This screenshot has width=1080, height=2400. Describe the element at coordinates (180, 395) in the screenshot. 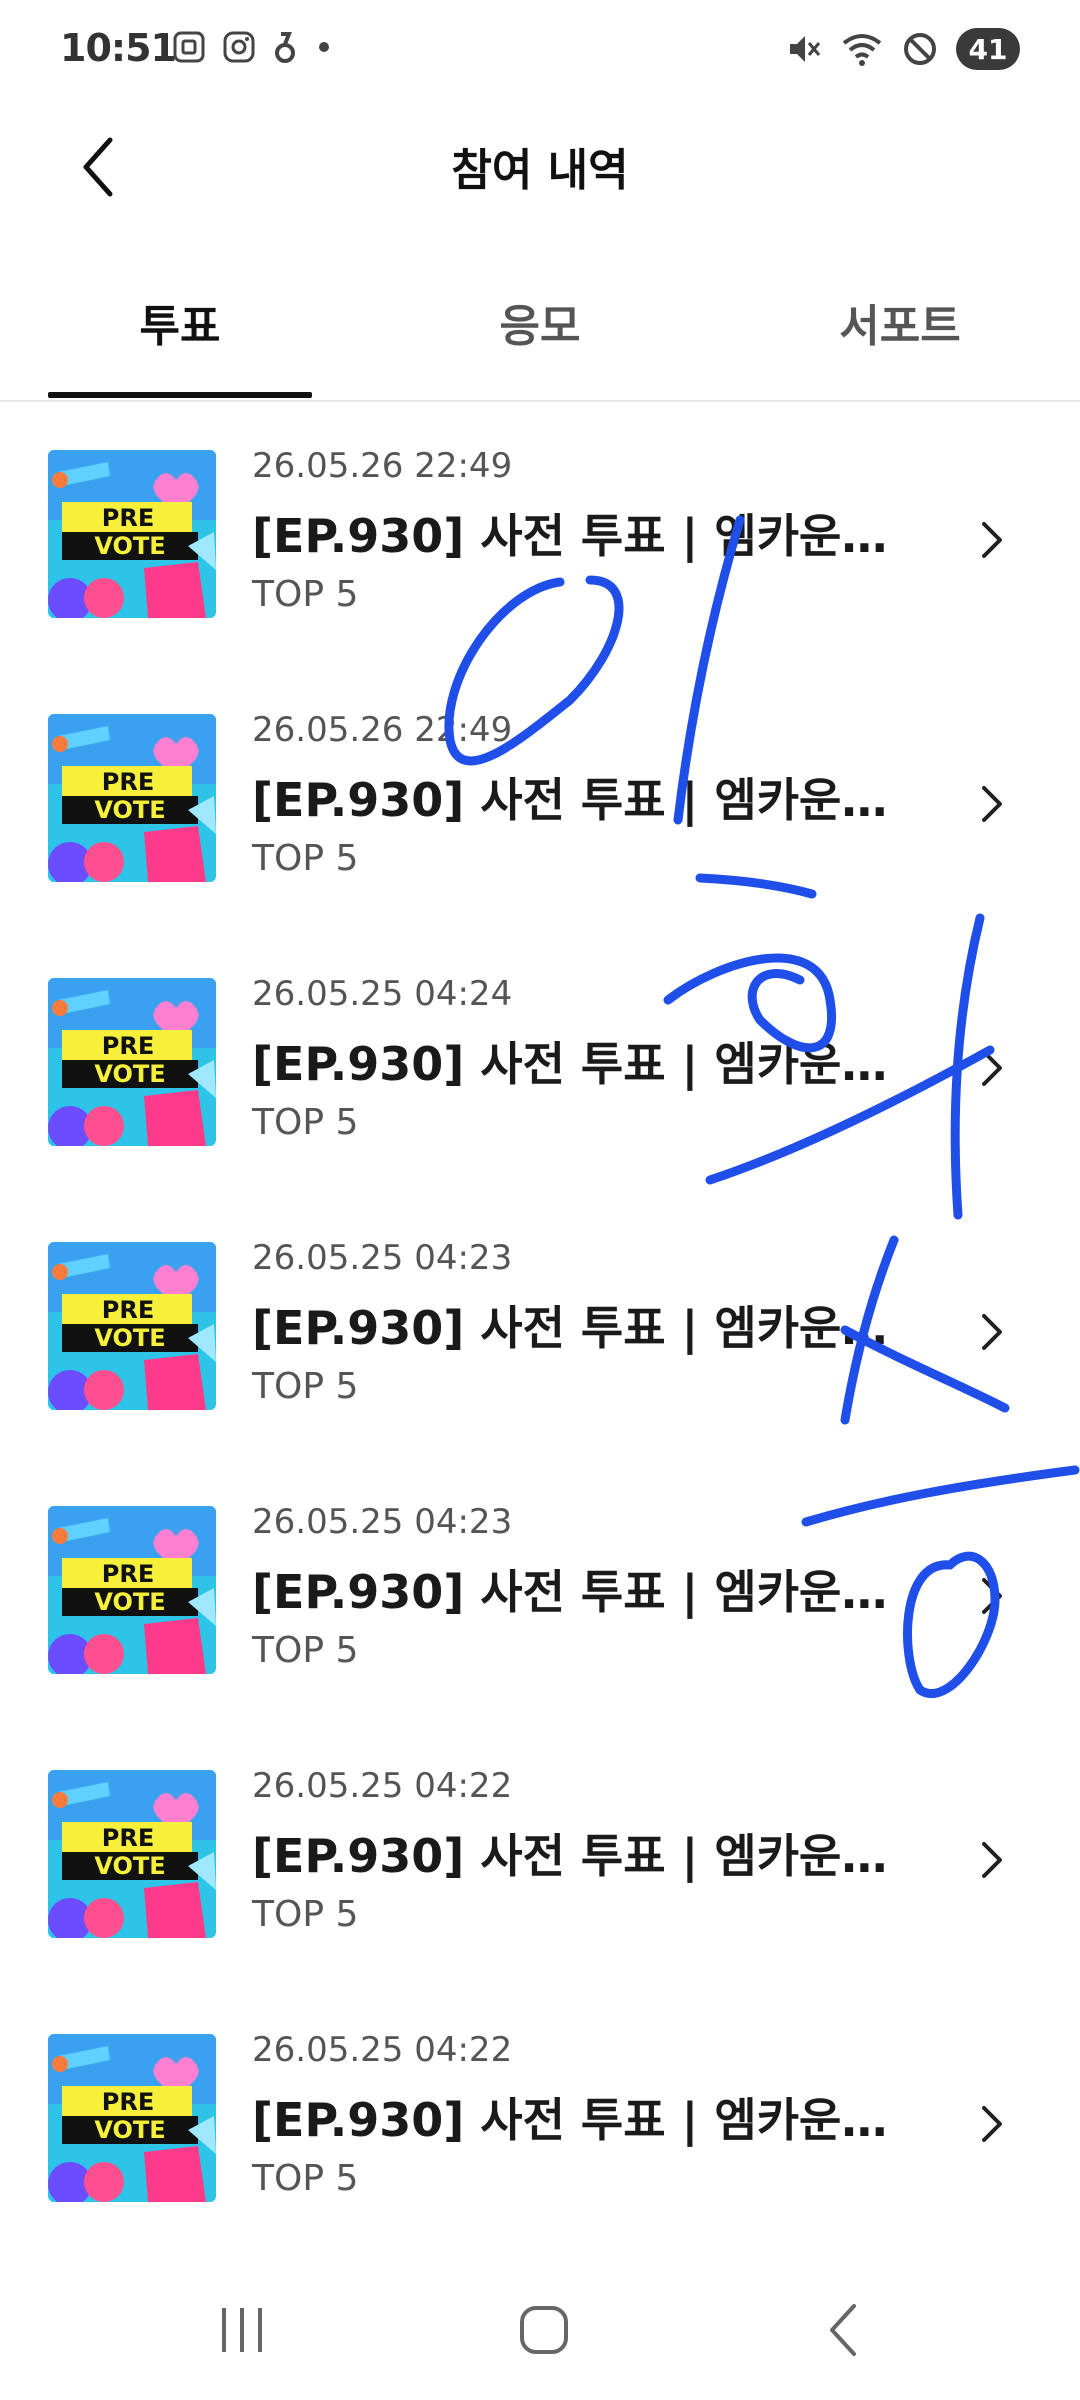

I see `active-tab-indicator` at that location.